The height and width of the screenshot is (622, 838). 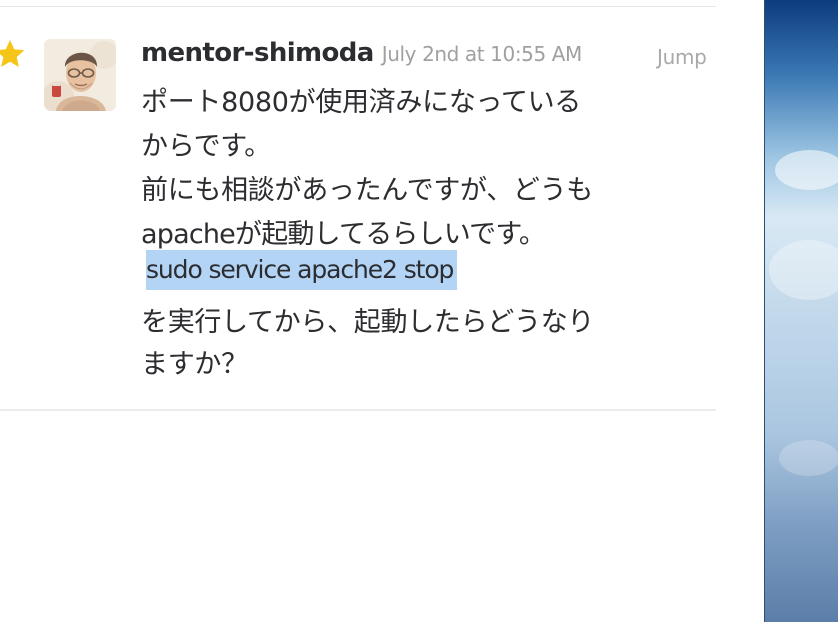 What do you see at coordinates (13, 54) in the screenshot?
I see `star-icon` at bounding box center [13, 54].